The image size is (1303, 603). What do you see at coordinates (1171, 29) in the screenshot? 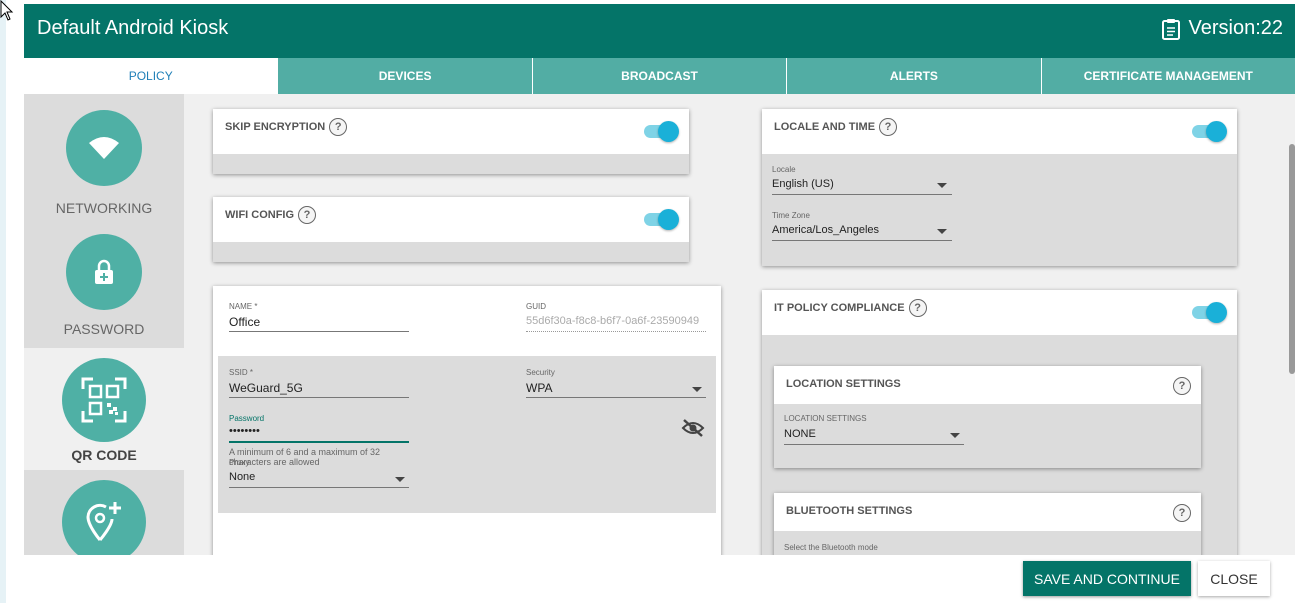
I see `clipboard-icon` at bounding box center [1171, 29].